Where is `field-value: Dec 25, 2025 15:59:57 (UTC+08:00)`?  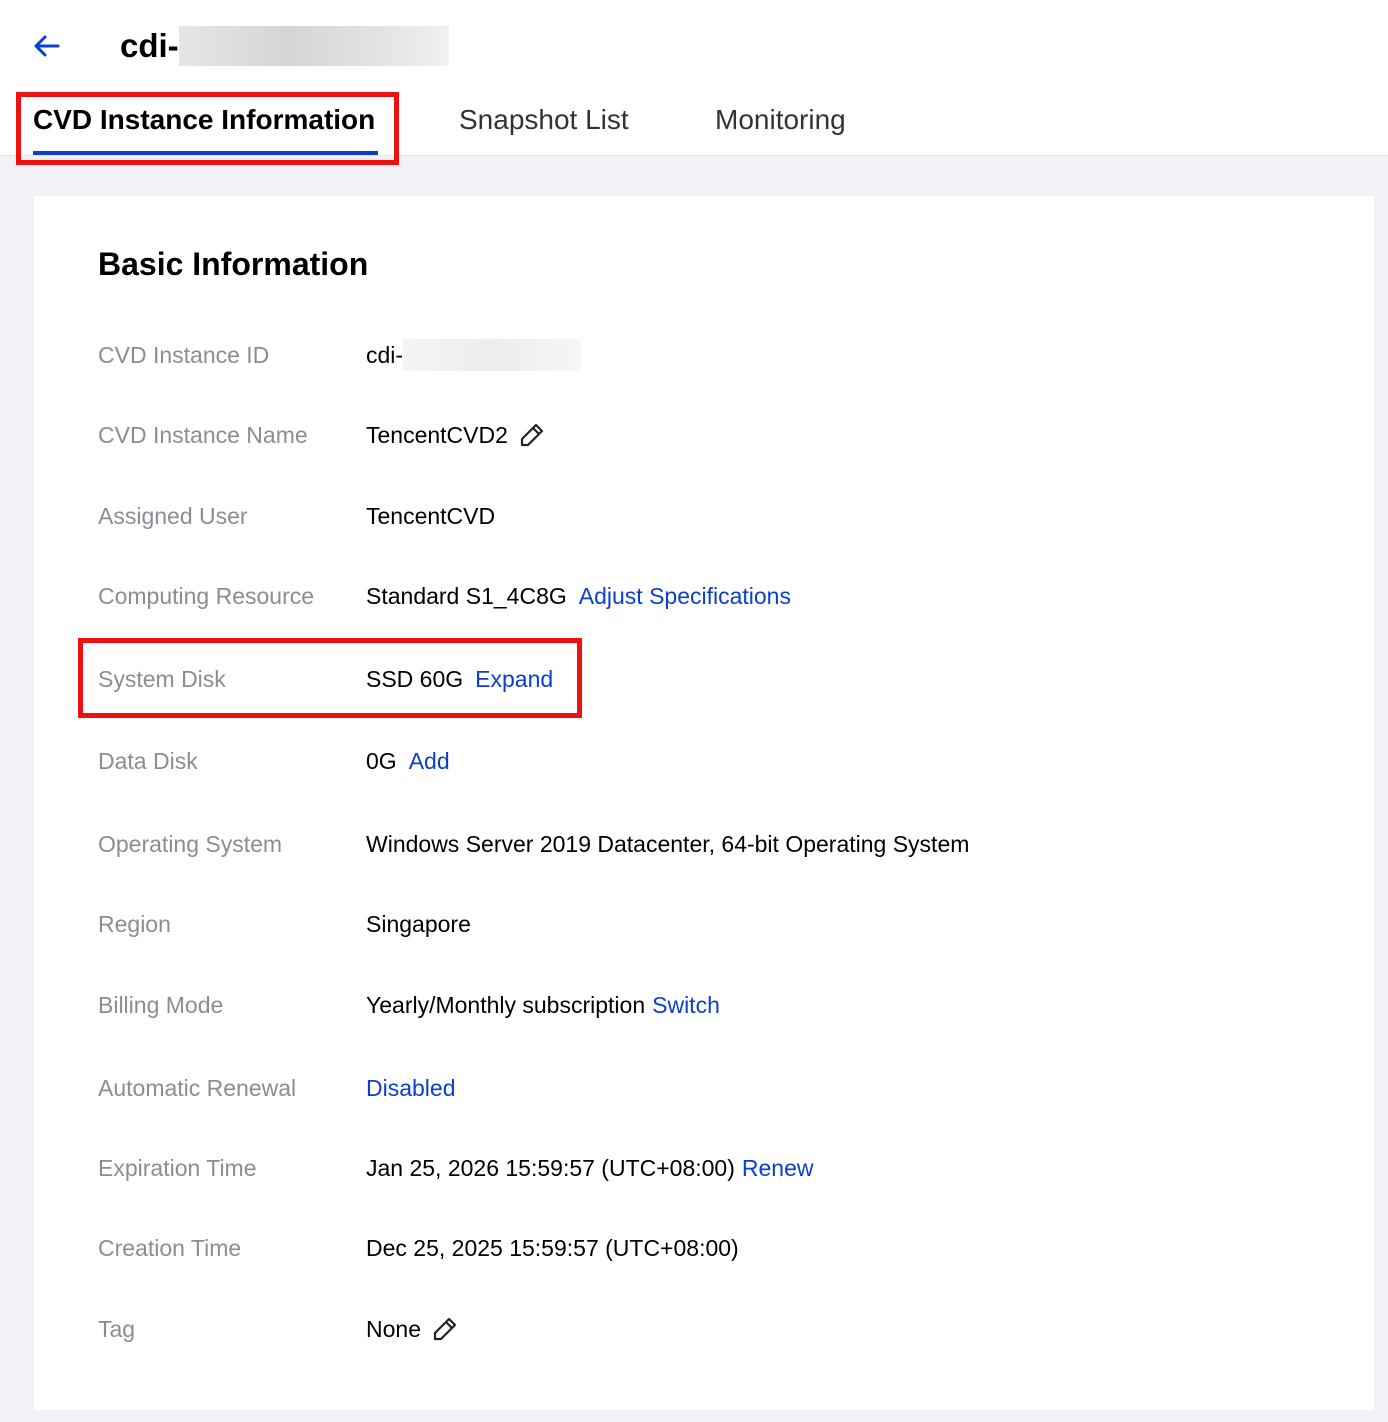
field-value: Dec 25, 2025 15:59:57 (UTC+08:00) is located at coordinates (552, 1247).